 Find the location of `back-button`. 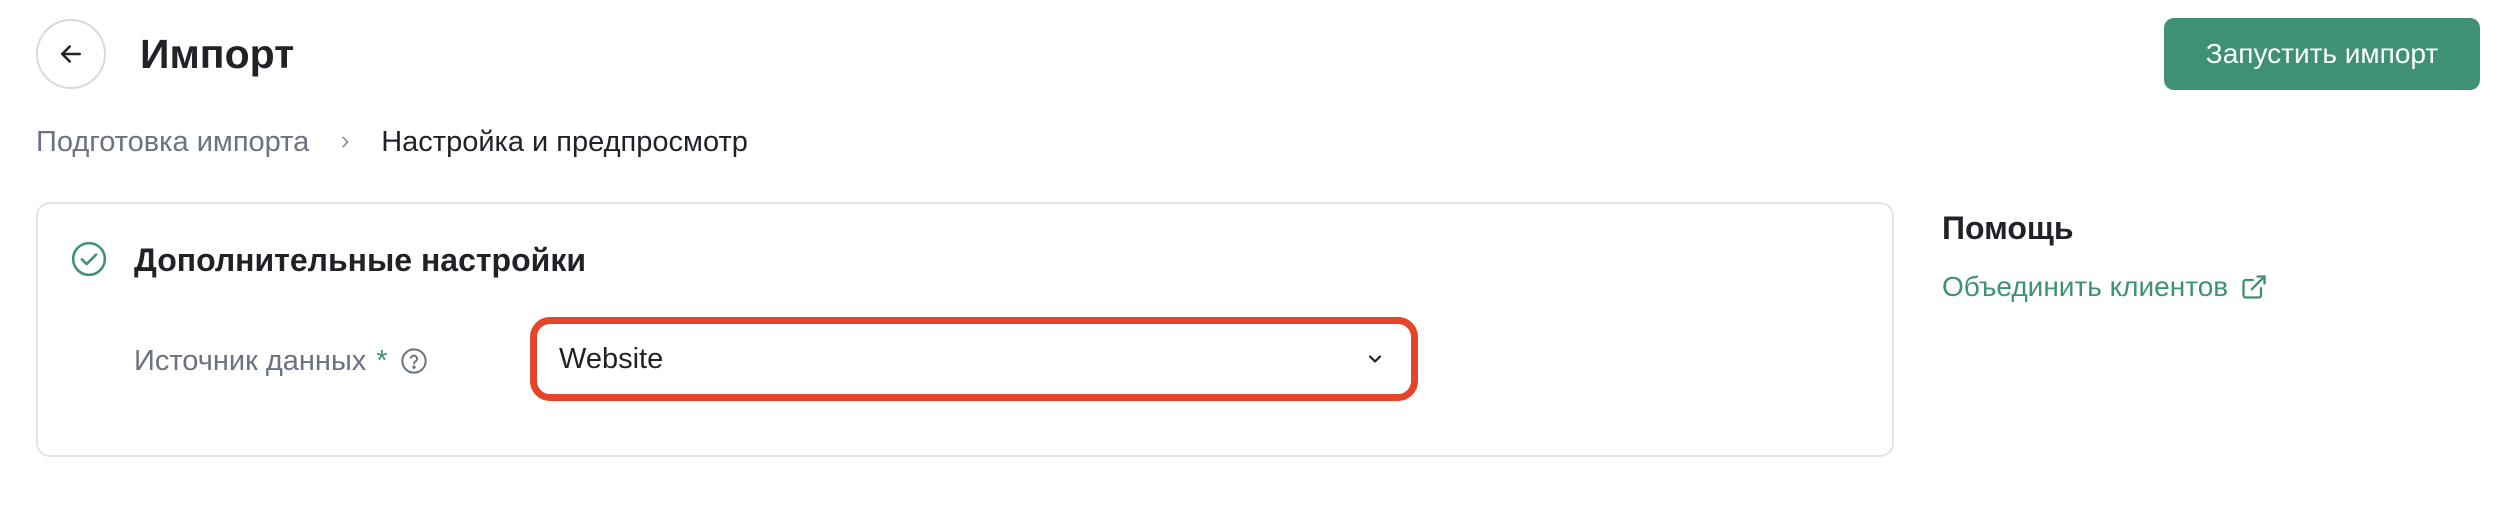

back-button is located at coordinates (71, 54).